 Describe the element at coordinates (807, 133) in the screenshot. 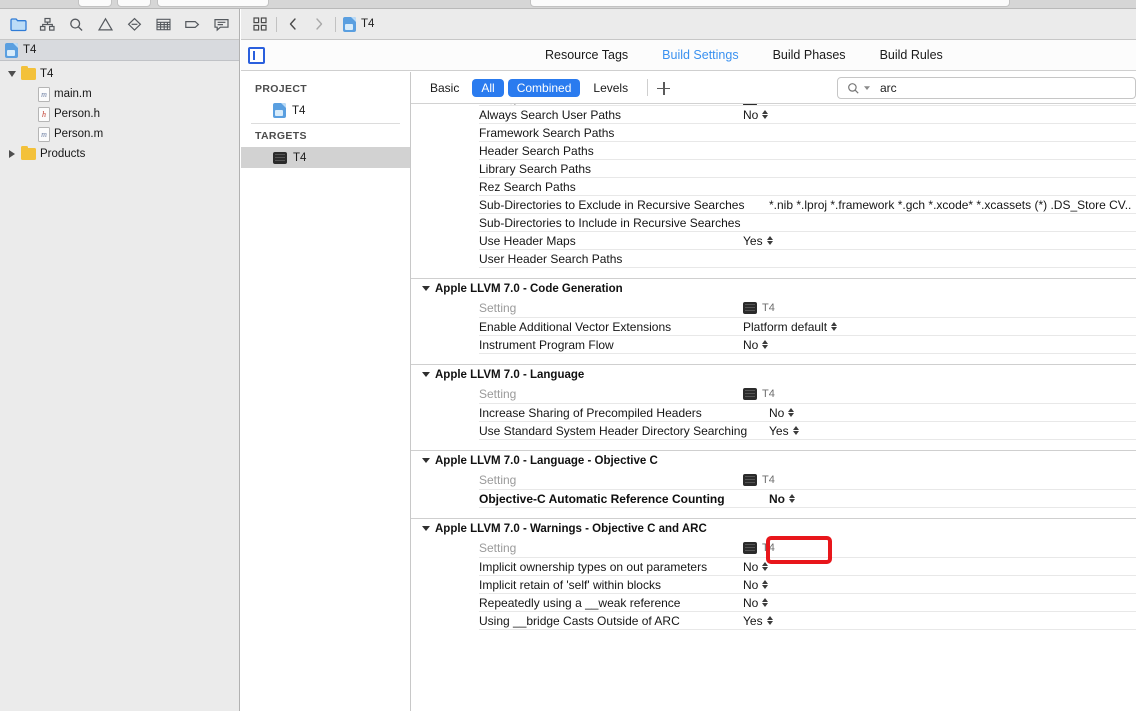

I see `setting-row: Framework Search Paths` at that location.